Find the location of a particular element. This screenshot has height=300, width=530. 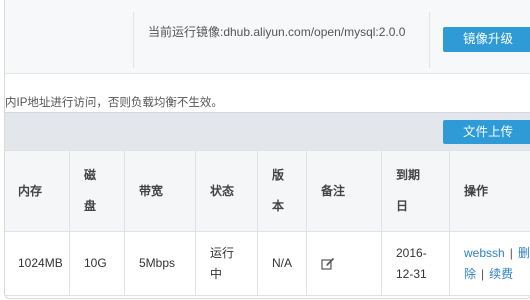

col-operation-label: 操作 is located at coordinates (476, 190).